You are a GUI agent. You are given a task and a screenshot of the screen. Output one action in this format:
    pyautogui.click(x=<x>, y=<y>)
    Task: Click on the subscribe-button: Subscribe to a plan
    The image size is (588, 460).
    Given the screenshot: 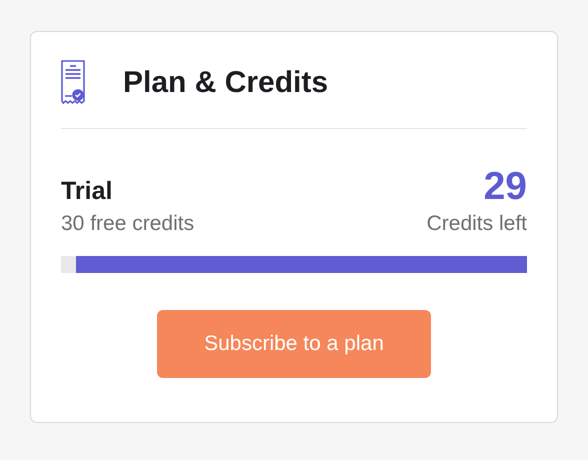 What is the action you would take?
    pyautogui.click(x=294, y=344)
    